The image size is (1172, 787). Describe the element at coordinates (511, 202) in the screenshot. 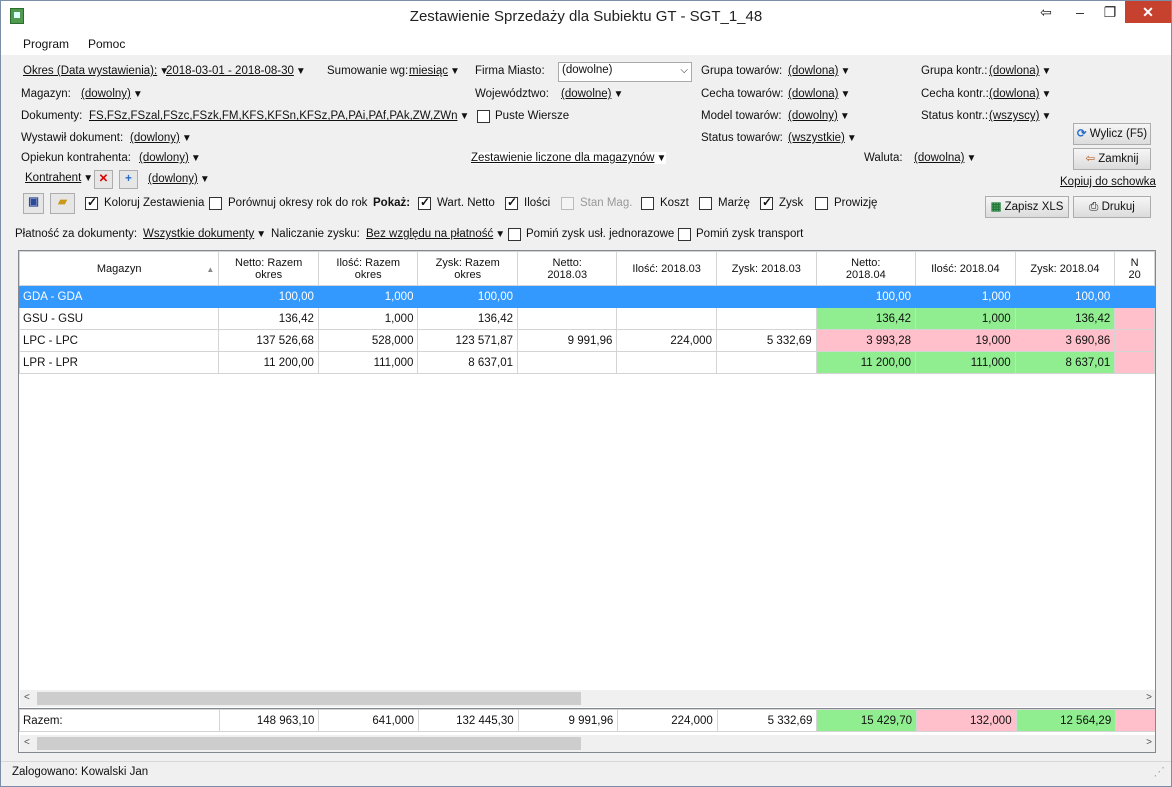

I see `ilosci-checkbox` at that location.